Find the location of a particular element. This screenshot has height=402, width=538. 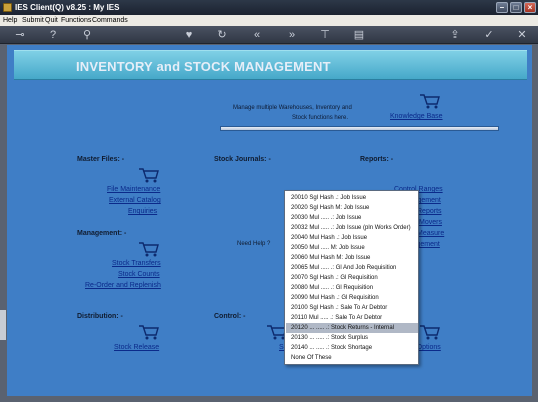

menu-submit: Submit is located at coordinates (33, 20).